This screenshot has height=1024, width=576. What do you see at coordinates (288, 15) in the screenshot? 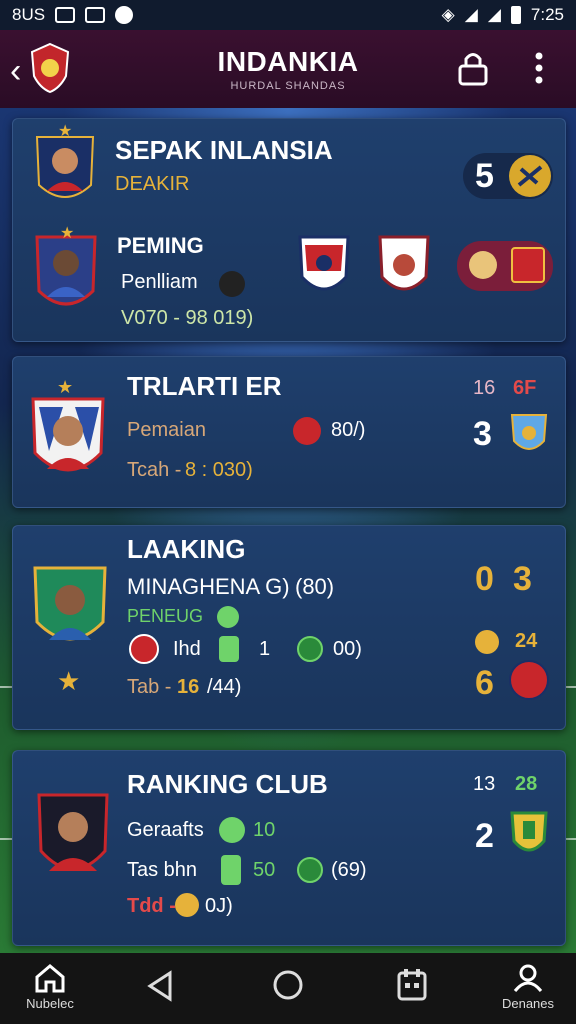
I see `status-bar: 8US ◈ ◢ ◢ 7:25` at bounding box center [288, 15].